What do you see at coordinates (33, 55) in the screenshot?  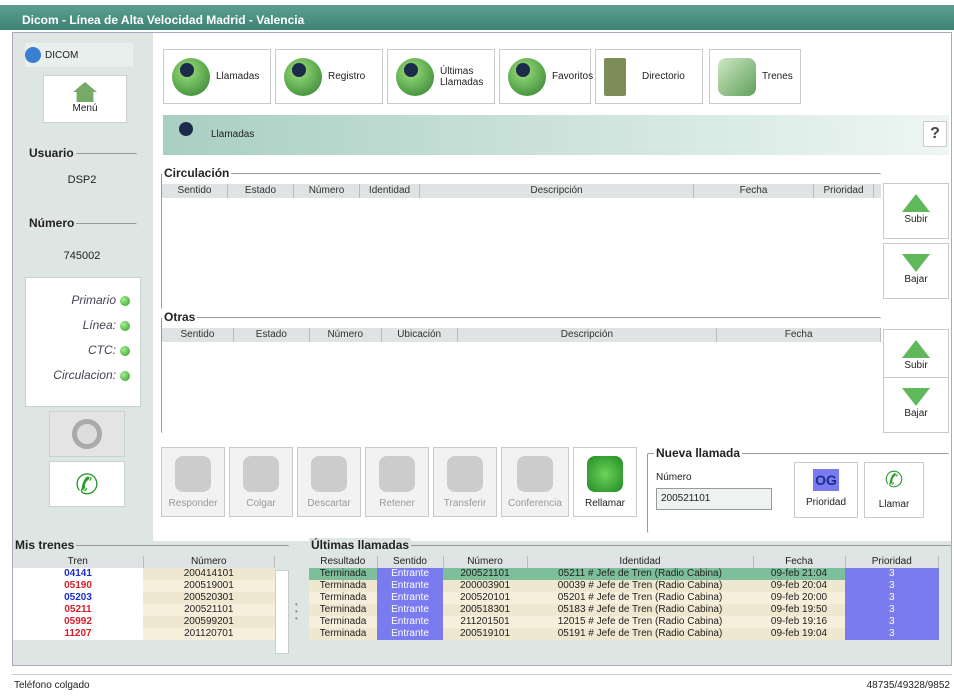 I see `globe-icon` at bounding box center [33, 55].